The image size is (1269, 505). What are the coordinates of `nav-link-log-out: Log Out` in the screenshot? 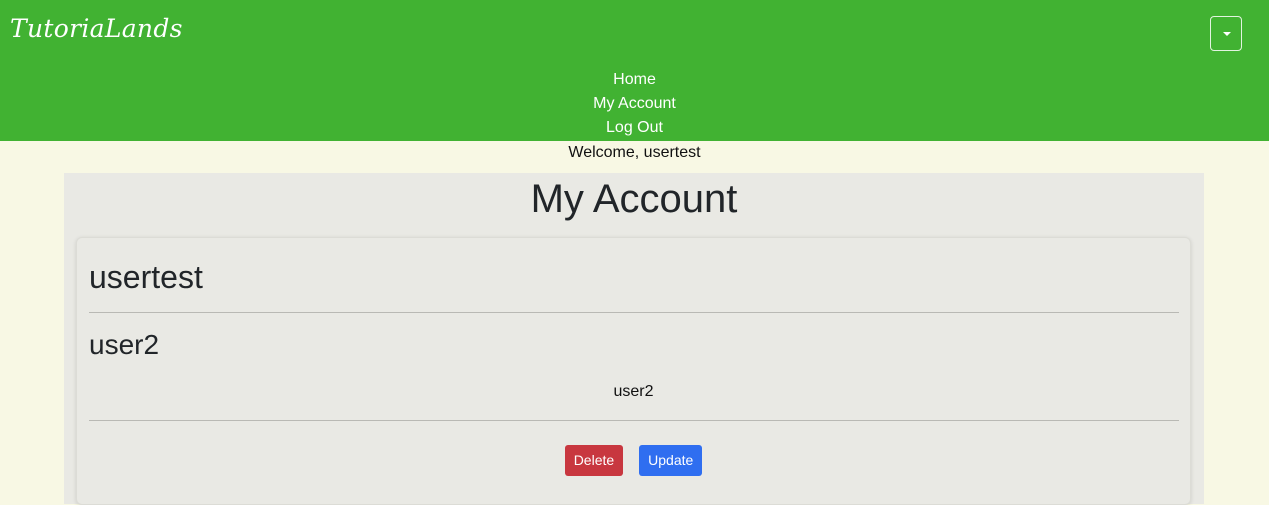 It's located at (634, 128).